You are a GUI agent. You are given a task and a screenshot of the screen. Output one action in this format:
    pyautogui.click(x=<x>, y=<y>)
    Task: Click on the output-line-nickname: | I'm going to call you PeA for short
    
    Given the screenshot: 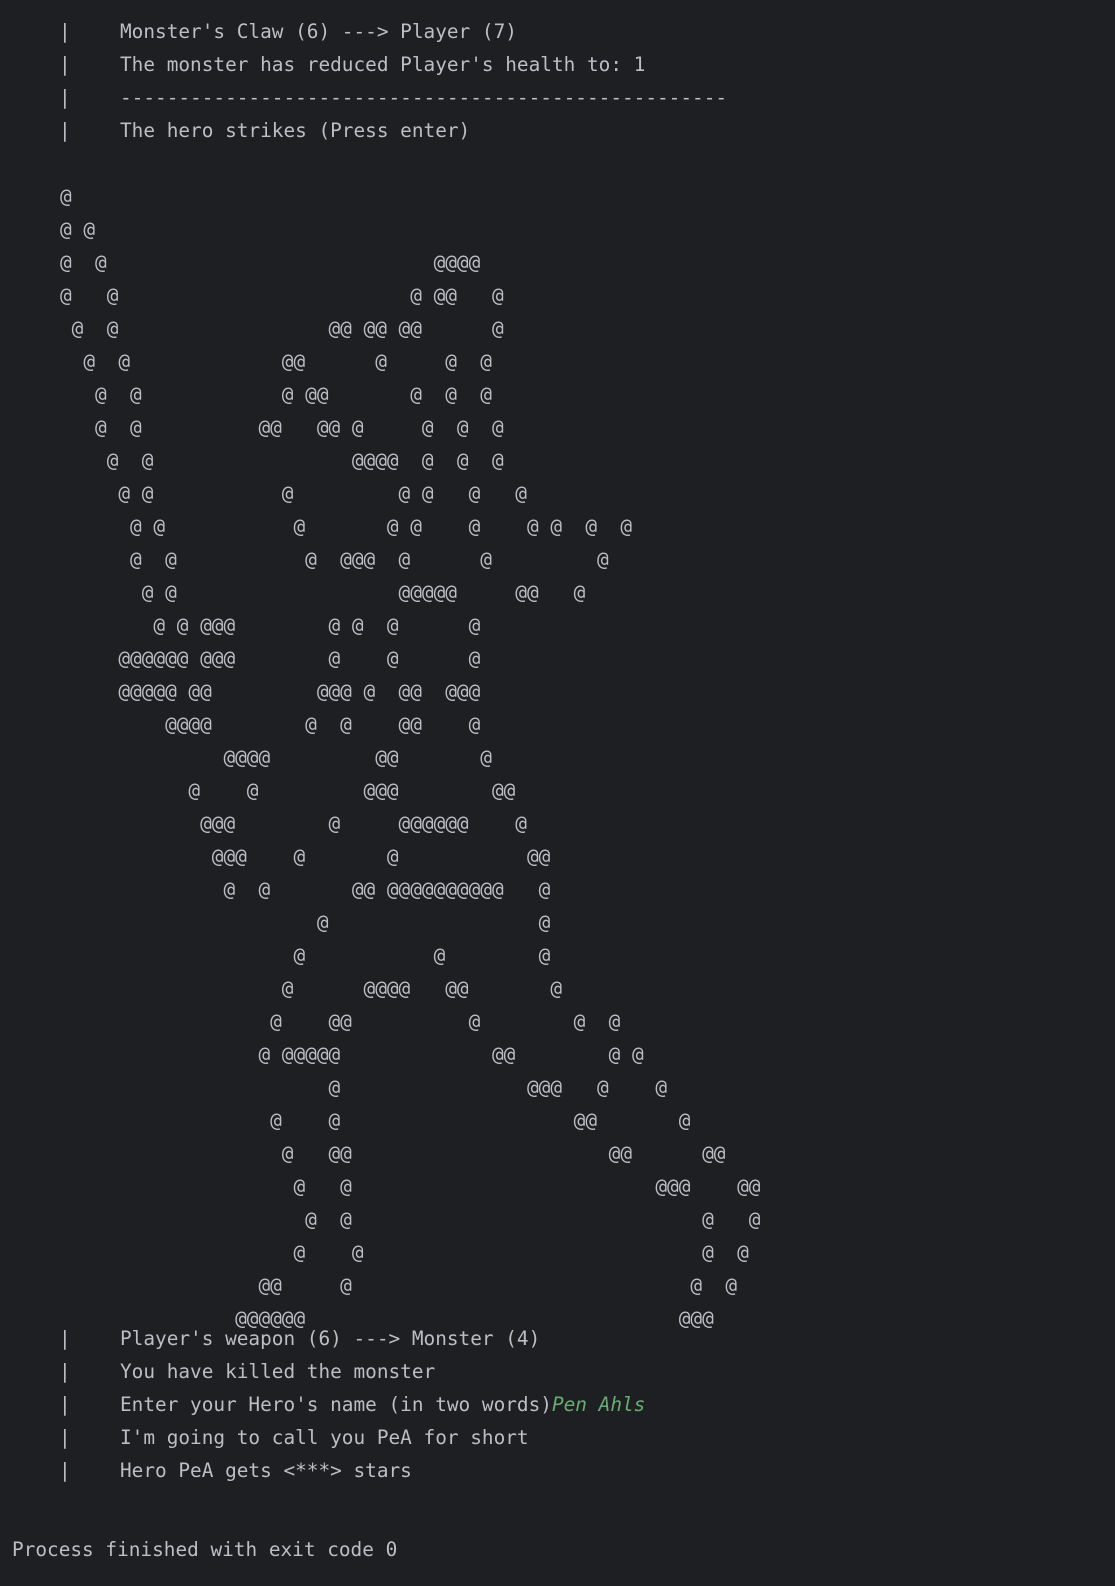 What is the action you would take?
    pyautogui.click(x=264, y=1437)
    